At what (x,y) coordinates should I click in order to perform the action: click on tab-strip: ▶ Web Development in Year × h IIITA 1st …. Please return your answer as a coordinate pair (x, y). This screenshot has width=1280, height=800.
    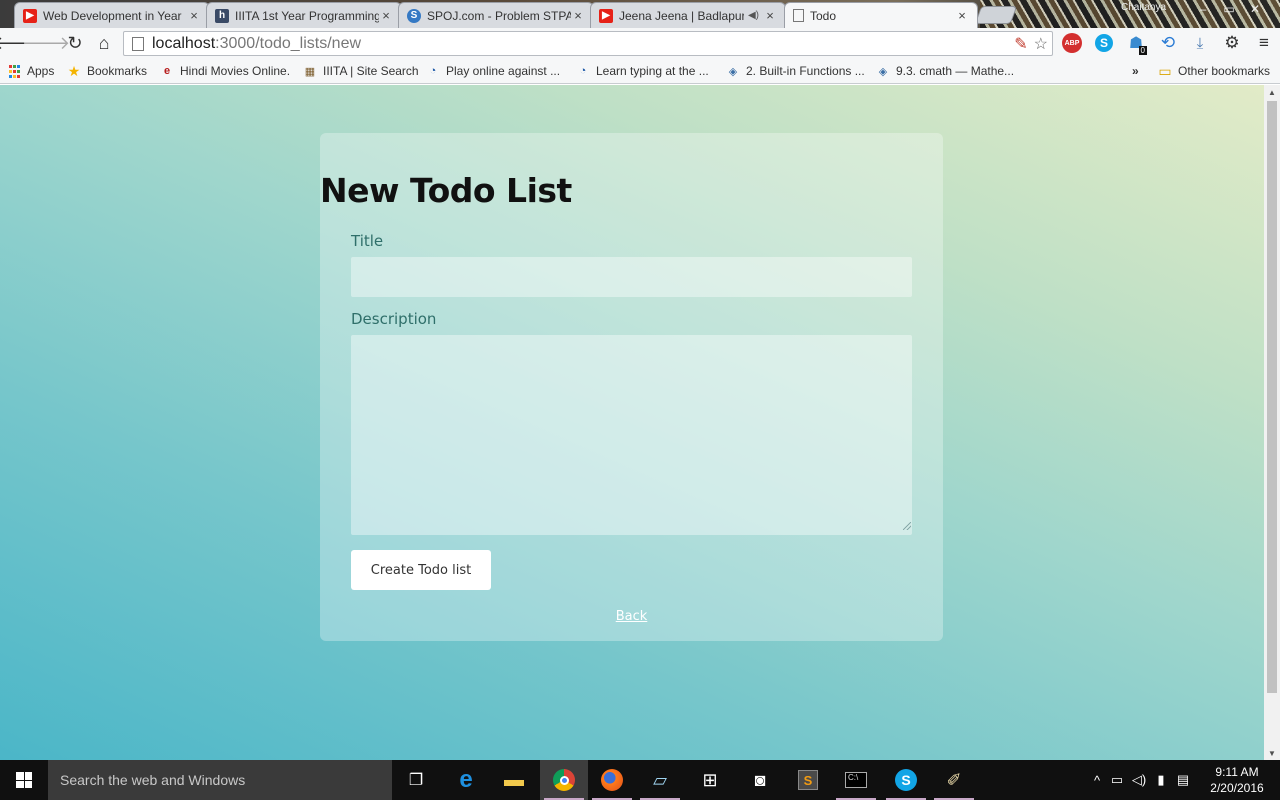
    Looking at the image, I should click on (640, 14).